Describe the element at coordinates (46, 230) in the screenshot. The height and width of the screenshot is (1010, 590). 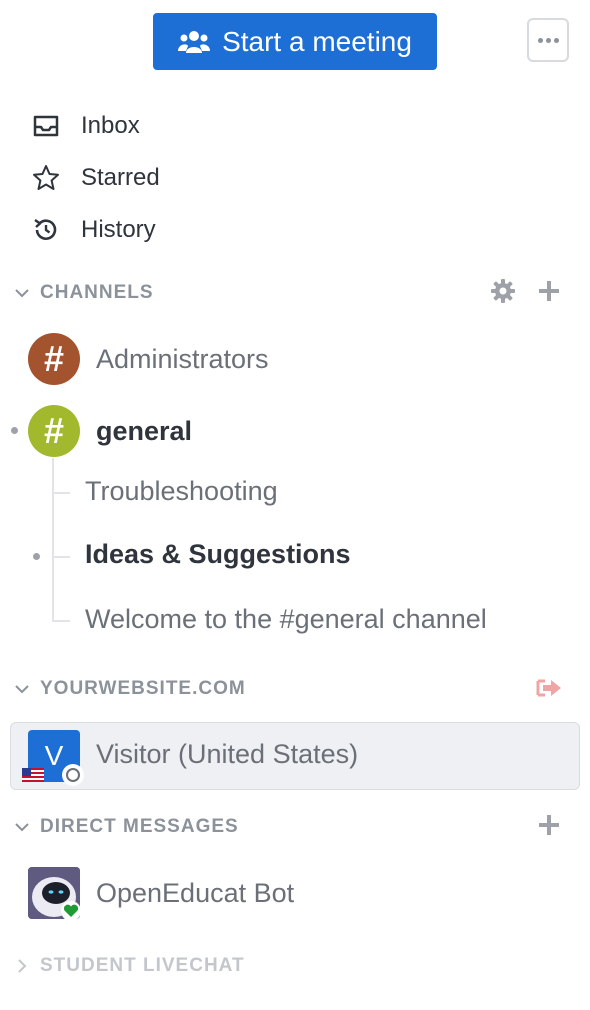
I see `history-icon` at that location.